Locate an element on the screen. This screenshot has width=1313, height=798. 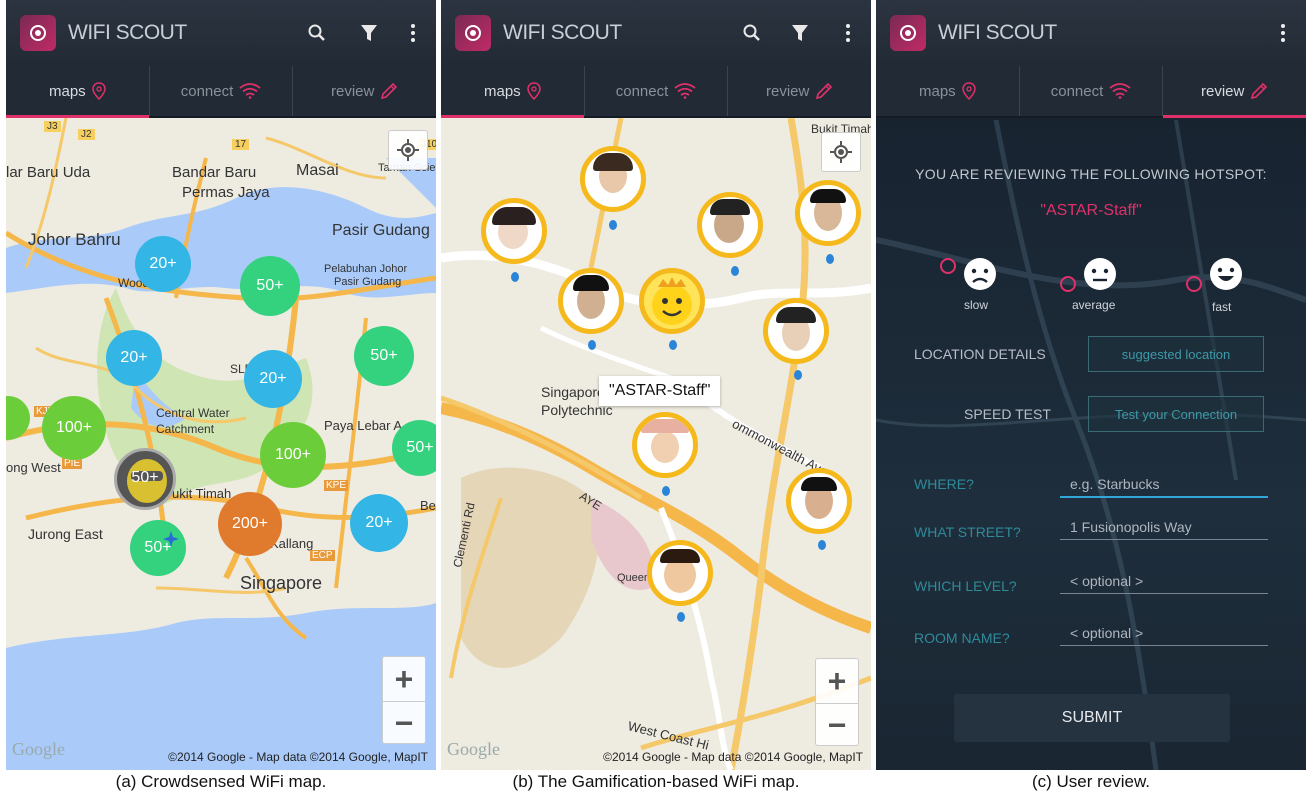
where-label: WHERE? is located at coordinates (944, 484).